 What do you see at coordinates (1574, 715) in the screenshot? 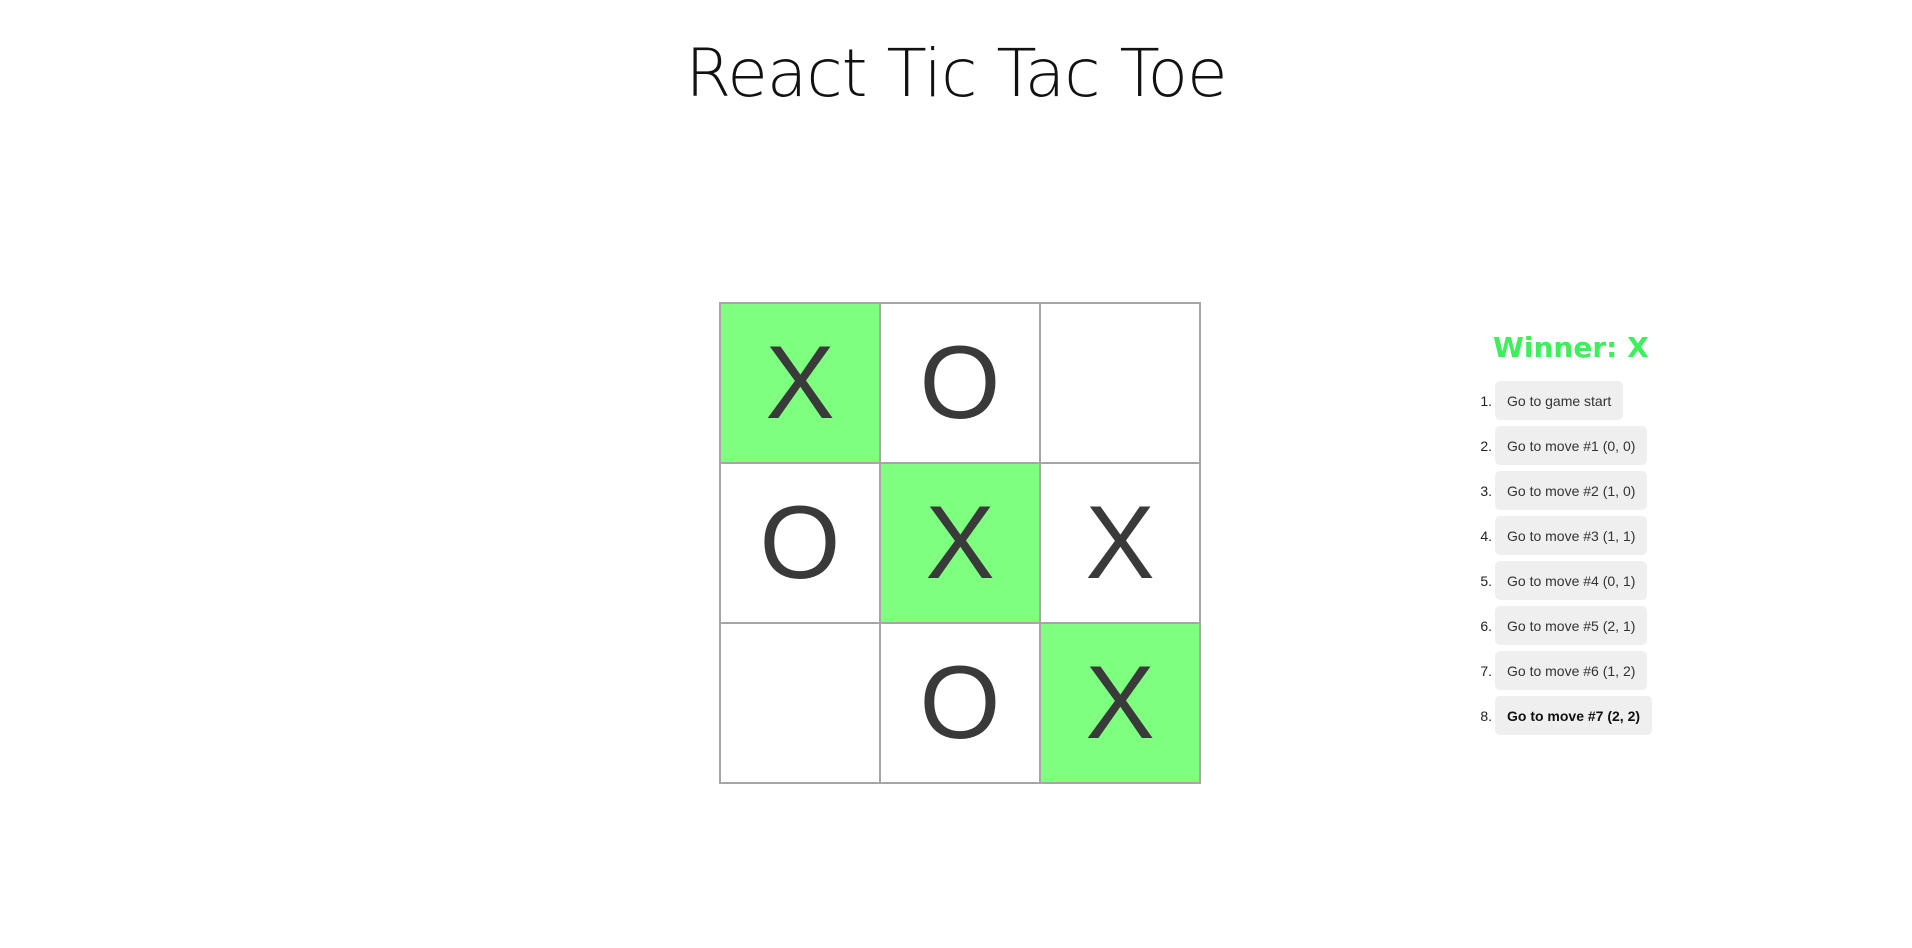
I see `jump-to-move-button: Go to move #7 (2, 2)` at bounding box center [1574, 715].